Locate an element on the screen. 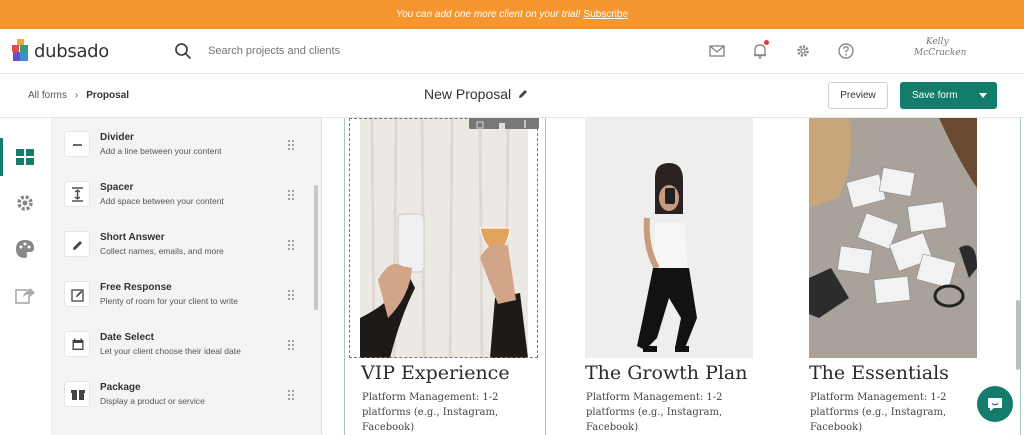 The width and height of the screenshot is (1024, 435). sidebar-rail is located at coordinates (26, 276).